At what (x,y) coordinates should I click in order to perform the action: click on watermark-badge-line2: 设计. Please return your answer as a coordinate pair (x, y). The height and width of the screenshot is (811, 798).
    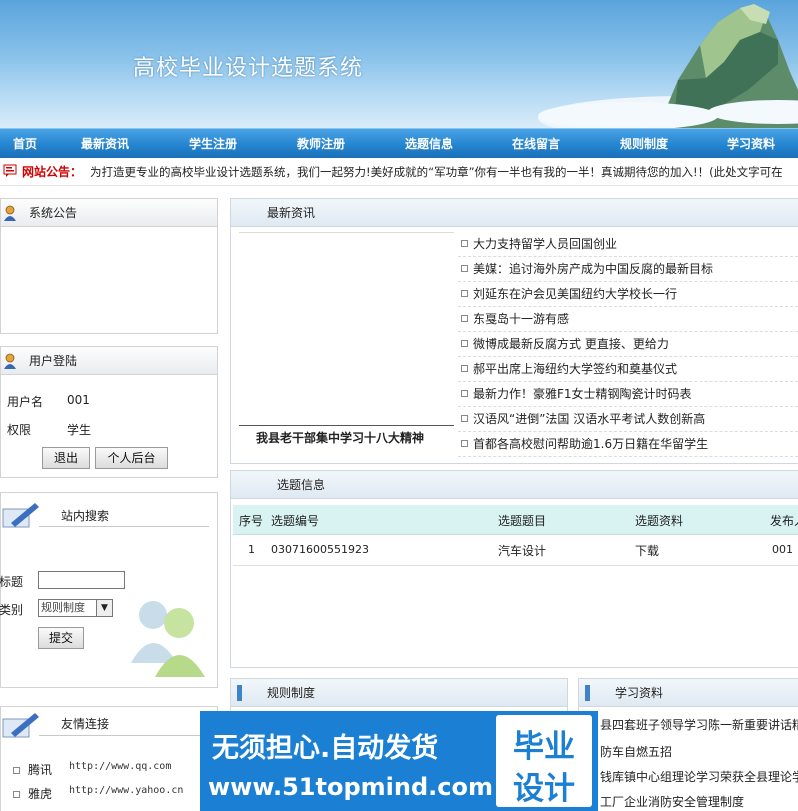
    Looking at the image, I should click on (544, 789).